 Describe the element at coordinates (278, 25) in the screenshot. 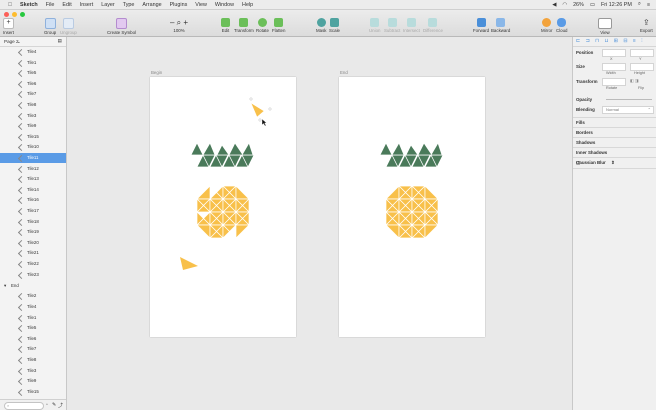

I see `flatten-button: Flatten` at that location.